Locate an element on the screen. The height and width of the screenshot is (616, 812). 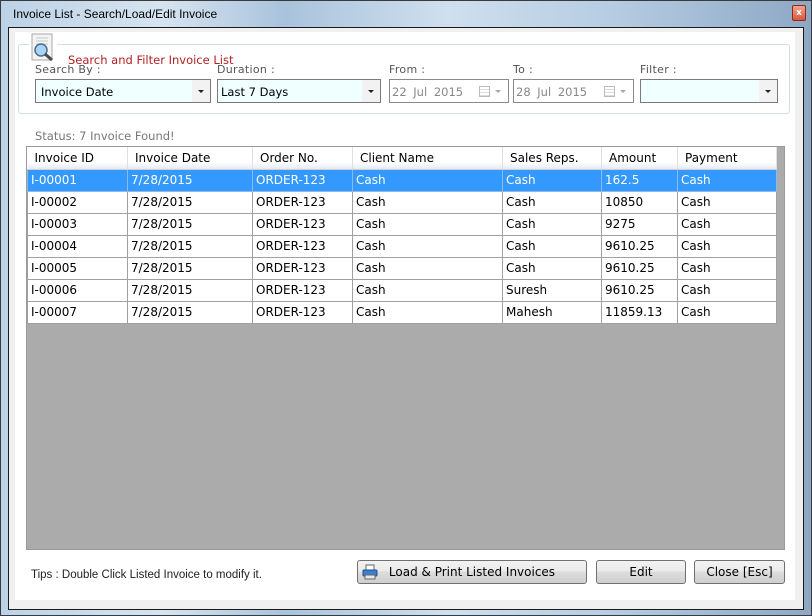
edit-label: Edit is located at coordinates (641, 572).